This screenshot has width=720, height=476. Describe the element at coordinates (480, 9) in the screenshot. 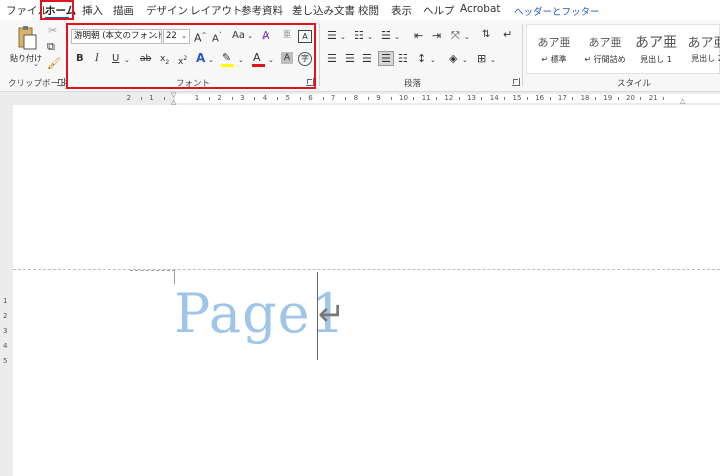

I see `tab-acrobat: Acrobat` at that location.